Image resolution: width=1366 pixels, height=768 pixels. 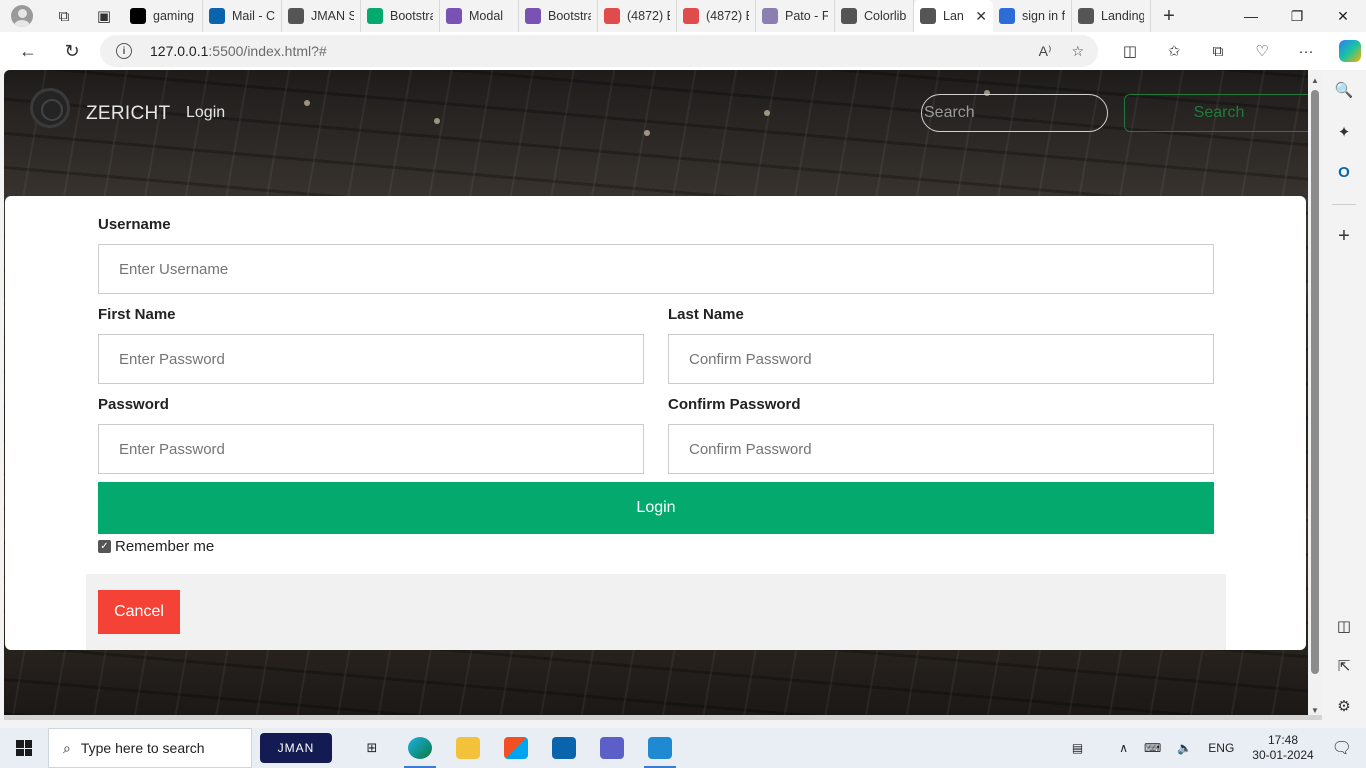 What do you see at coordinates (1344, 204) in the screenshot?
I see `sidebar-divider` at bounding box center [1344, 204].